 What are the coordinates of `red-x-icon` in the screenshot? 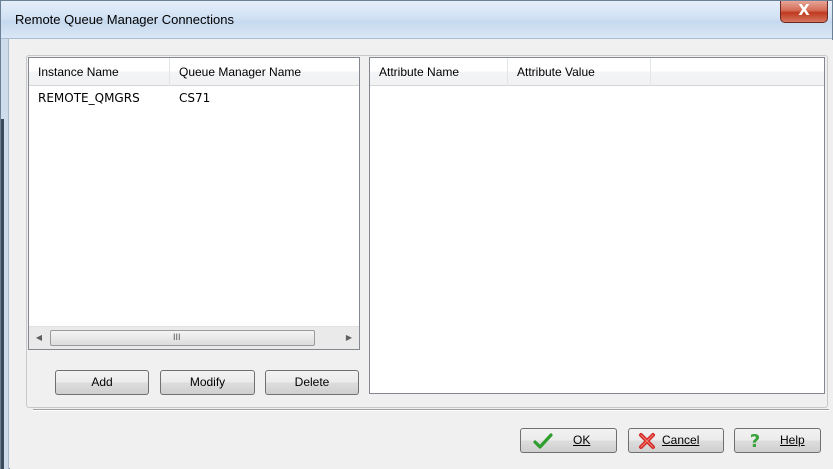 It's located at (647, 441).